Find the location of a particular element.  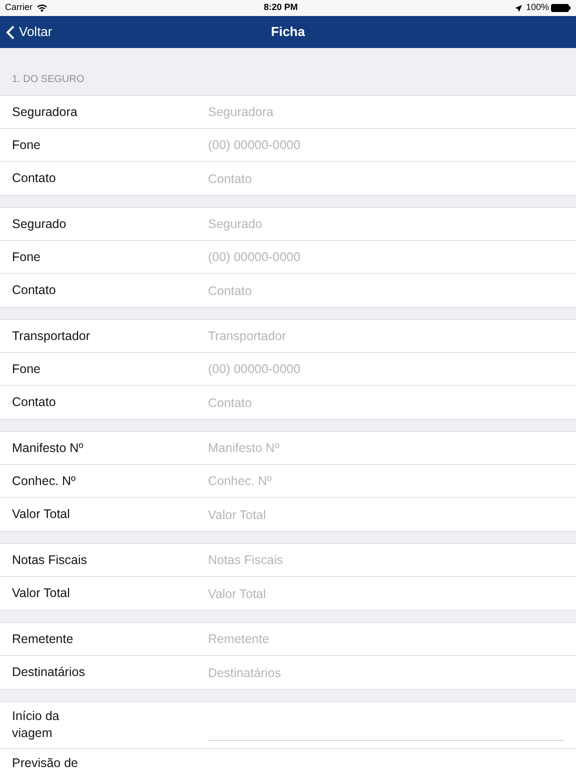

wifi-icon is located at coordinates (41, 8).